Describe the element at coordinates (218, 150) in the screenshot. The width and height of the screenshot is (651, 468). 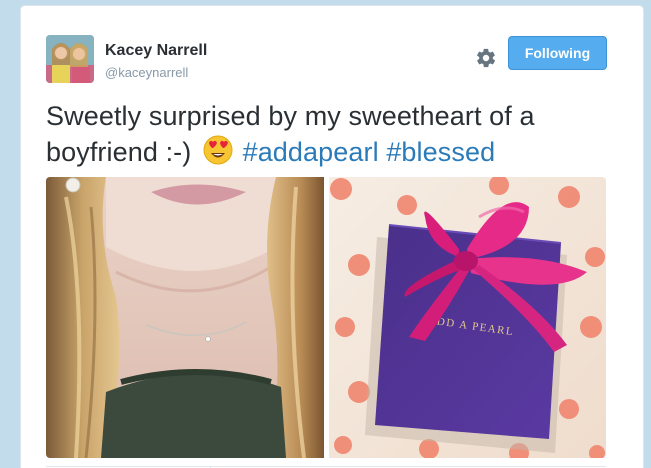
I see `heart-eyes-emoji-icon` at that location.